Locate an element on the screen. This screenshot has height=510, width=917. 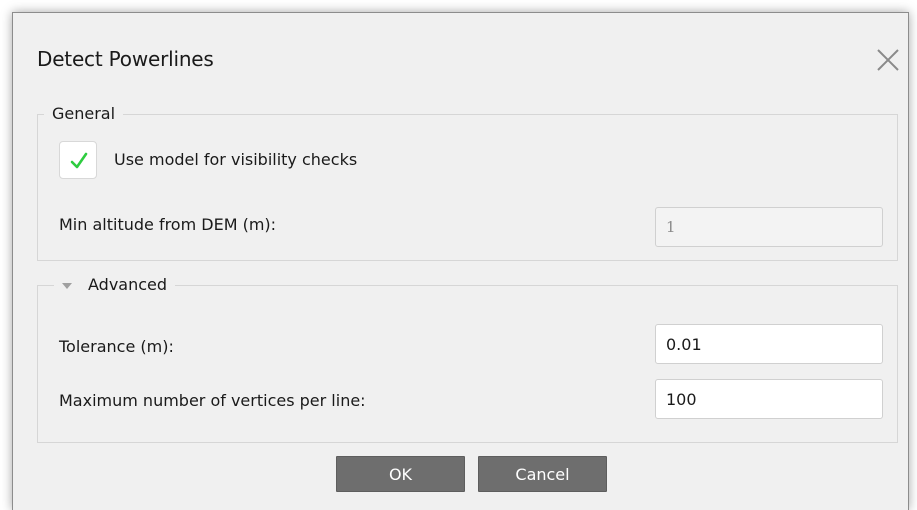
advanced-group-title: Advanced is located at coordinates (115, 285).